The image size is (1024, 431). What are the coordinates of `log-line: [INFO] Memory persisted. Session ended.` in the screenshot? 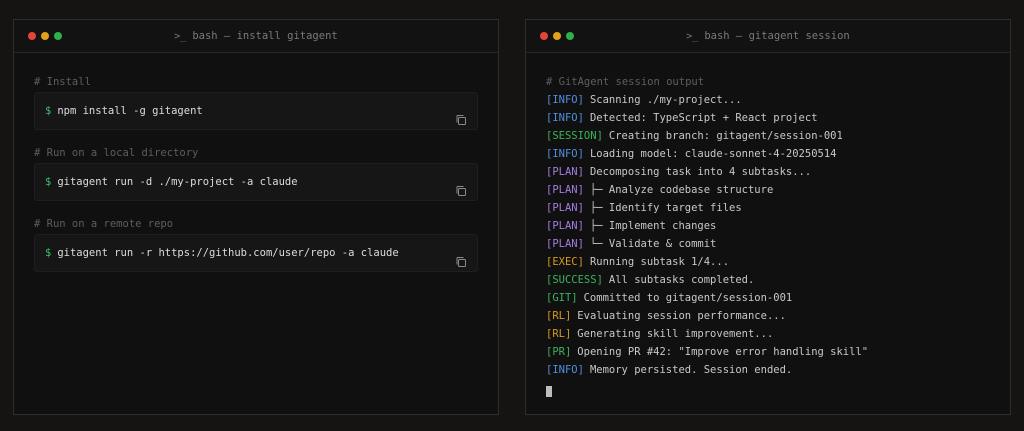 It's located at (768, 370).